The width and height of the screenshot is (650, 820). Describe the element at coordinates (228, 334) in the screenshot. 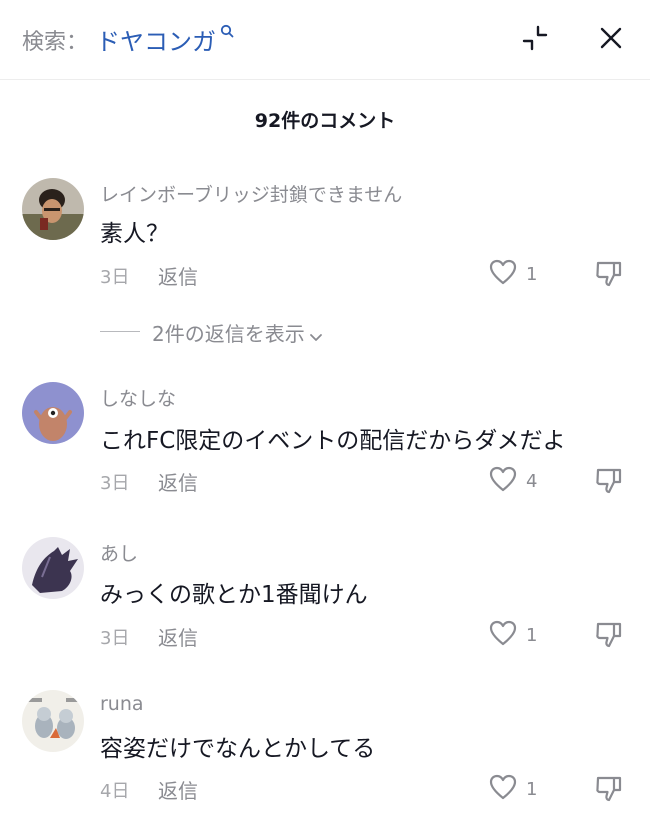

I see `view-replies-label: 2件の返信を表示` at that location.